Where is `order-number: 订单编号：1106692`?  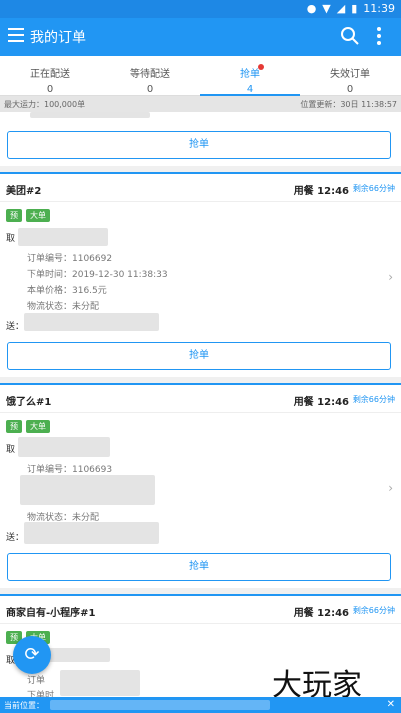
order-number: 订单编号：1106692 is located at coordinates (70, 259).